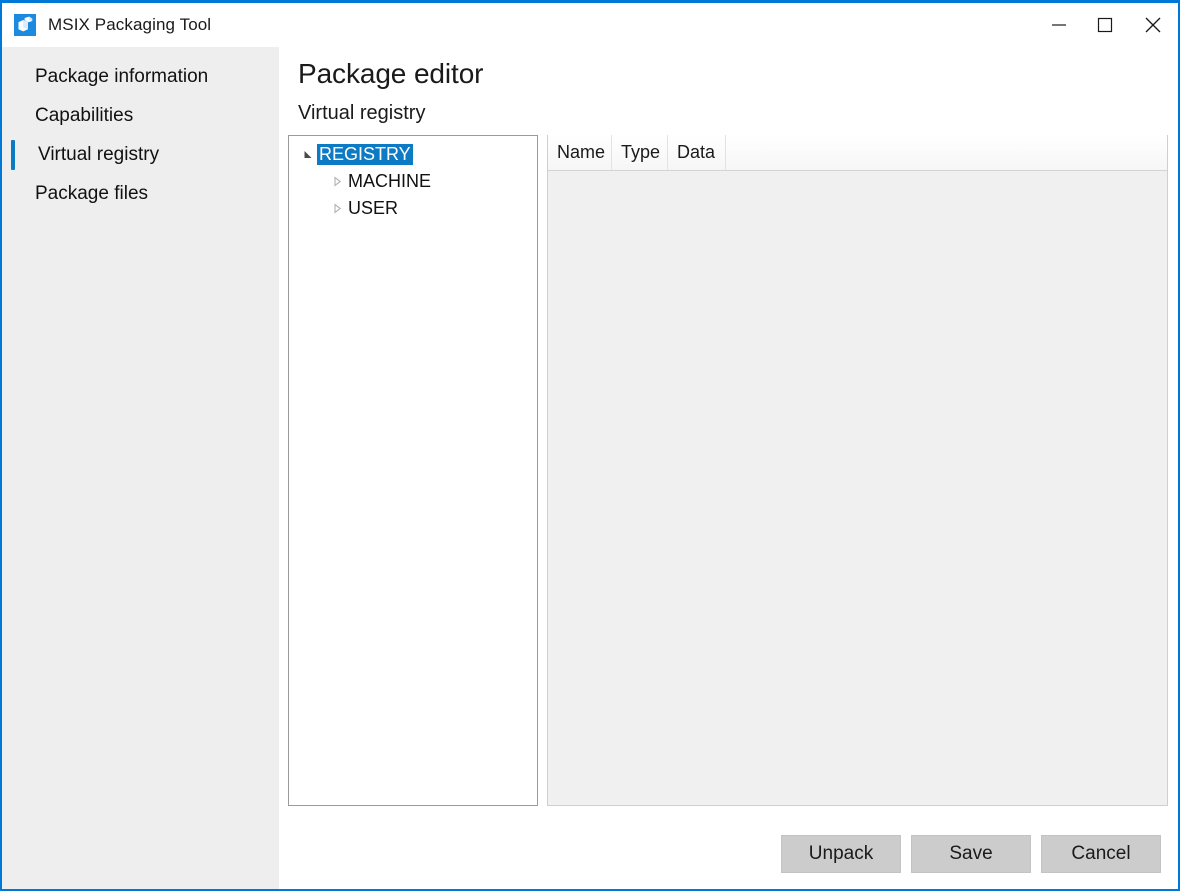 This screenshot has width=1180, height=891. Describe the element at coordinates (946, 152) in the screenshot. I see `column-header-filler` at that location.